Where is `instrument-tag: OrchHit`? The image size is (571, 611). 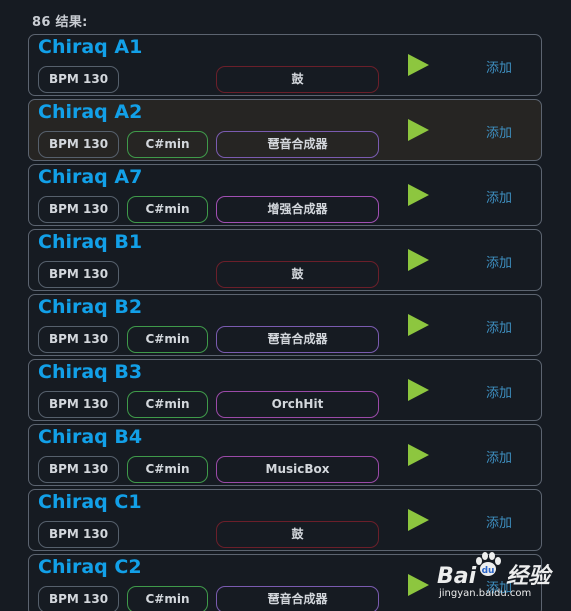 instrument-tag: OrchHit is located at coordinates (297, 404).